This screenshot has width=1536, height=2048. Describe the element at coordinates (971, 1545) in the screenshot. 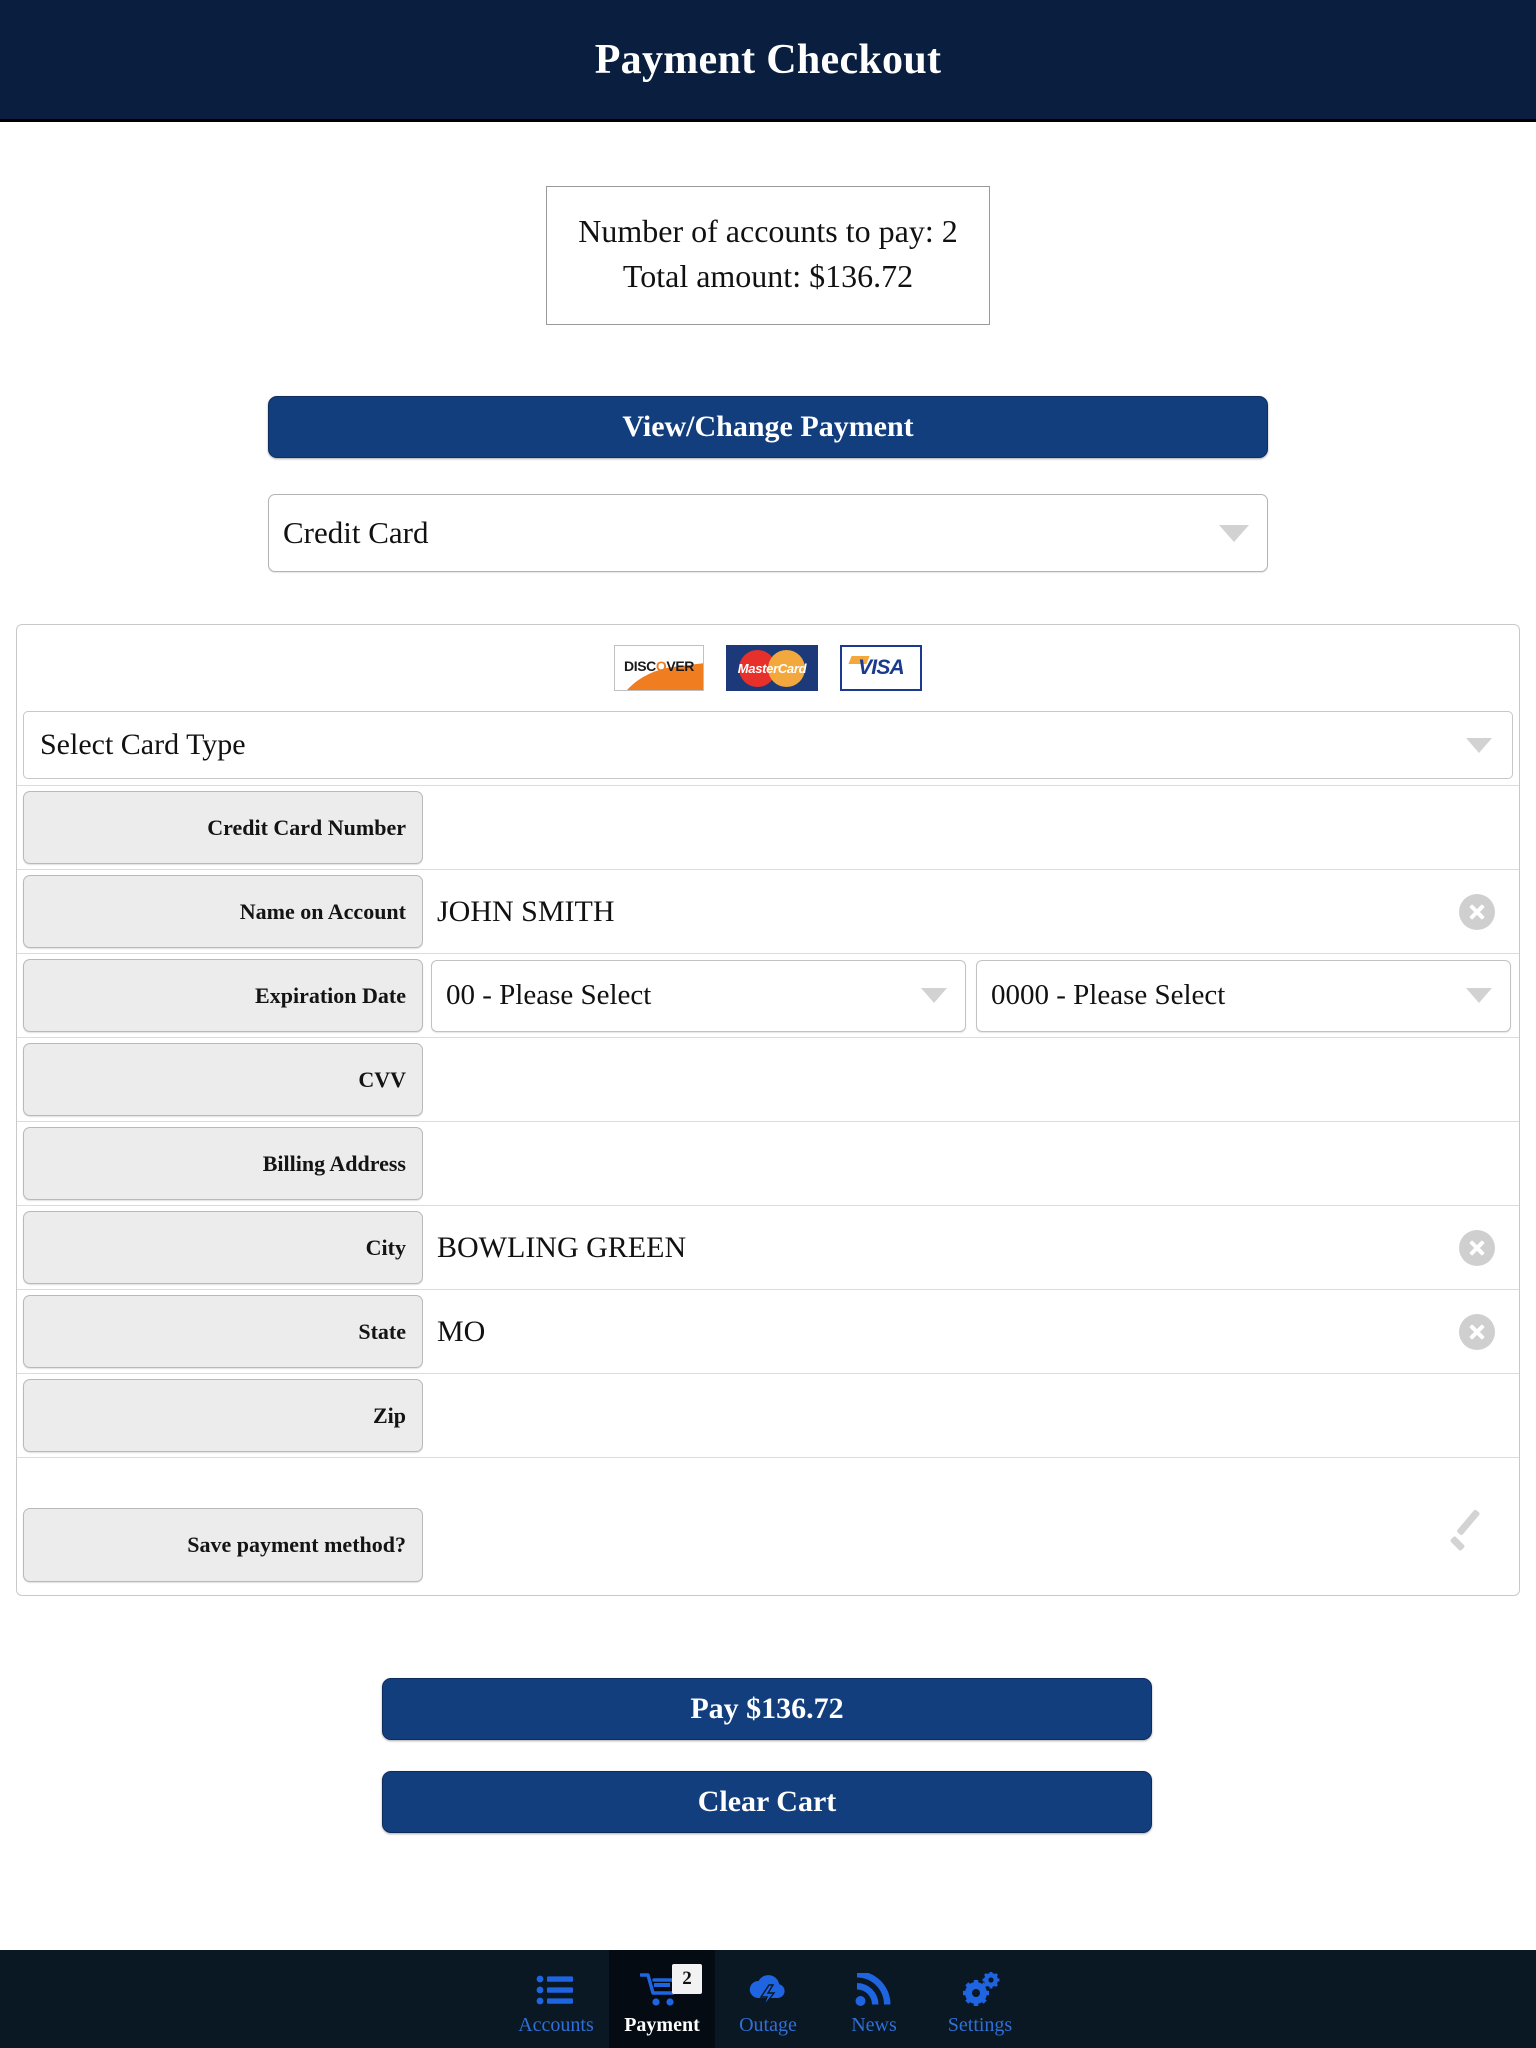

I see `save-payment-method-toggle` at that location.